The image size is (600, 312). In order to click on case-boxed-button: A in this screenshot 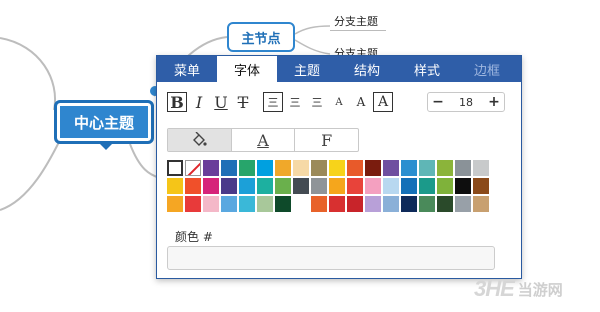, I will do `click(383, 102)`.